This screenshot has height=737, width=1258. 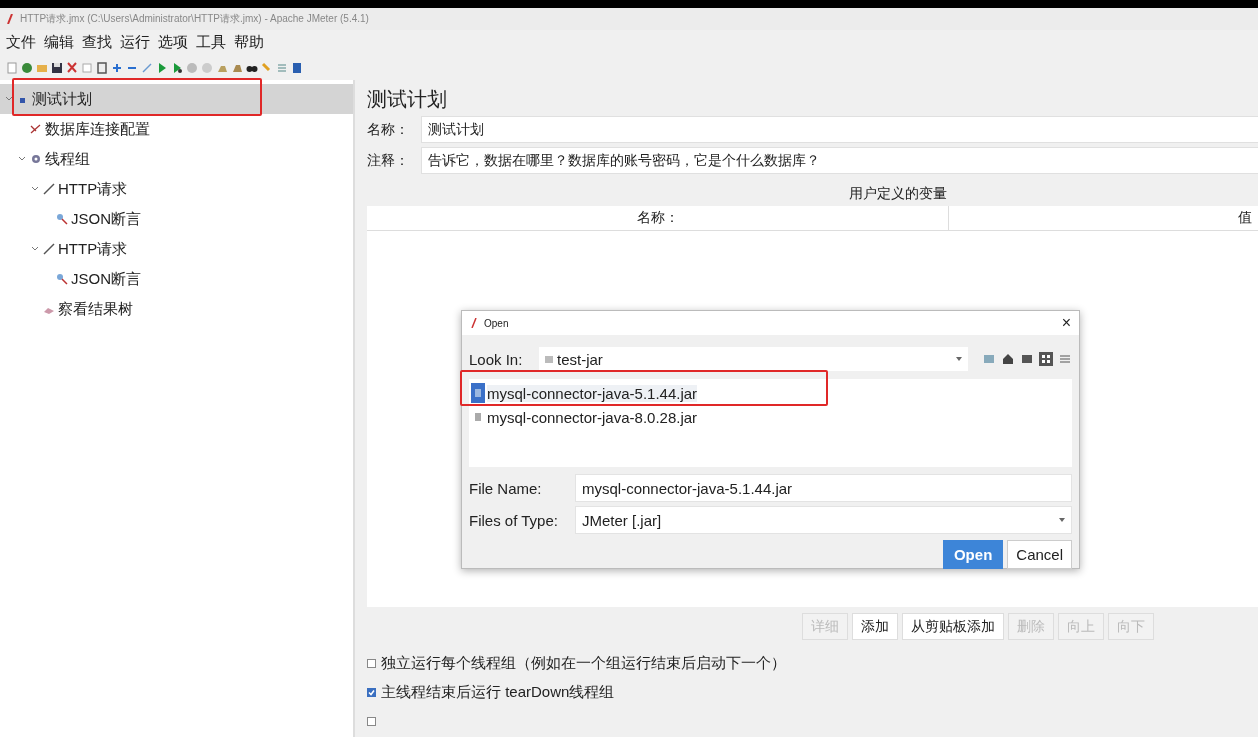 What do you see at coordinates (592, 393) in the screenshot?
I see `file-item: mysql-connector-java-5.1.44.jar` at bounding box center [592, 393].